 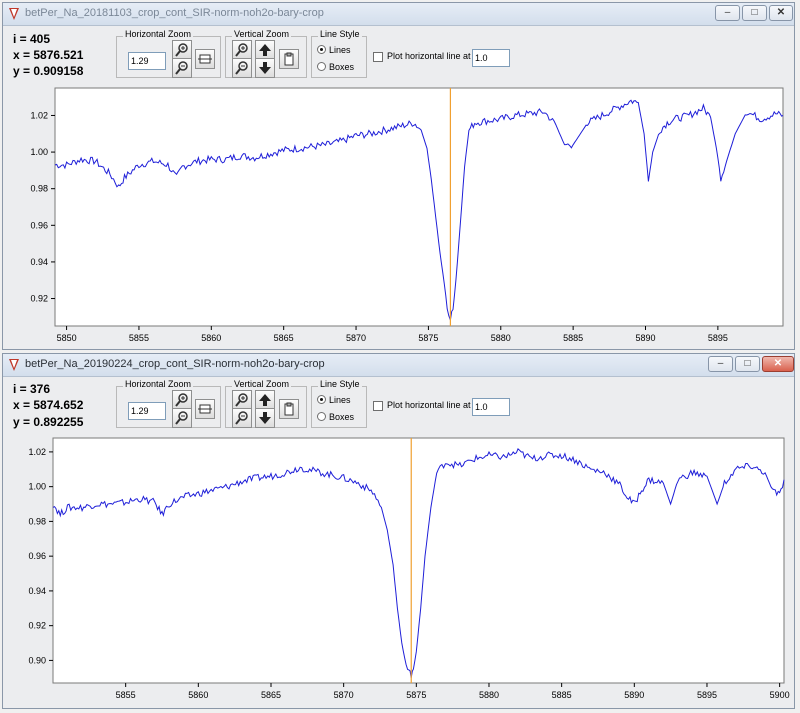 What do you see at coordinates (37, 660) in the screenshot?
I see `y-tick-label: 0.90` at bounding box center [37, 660].